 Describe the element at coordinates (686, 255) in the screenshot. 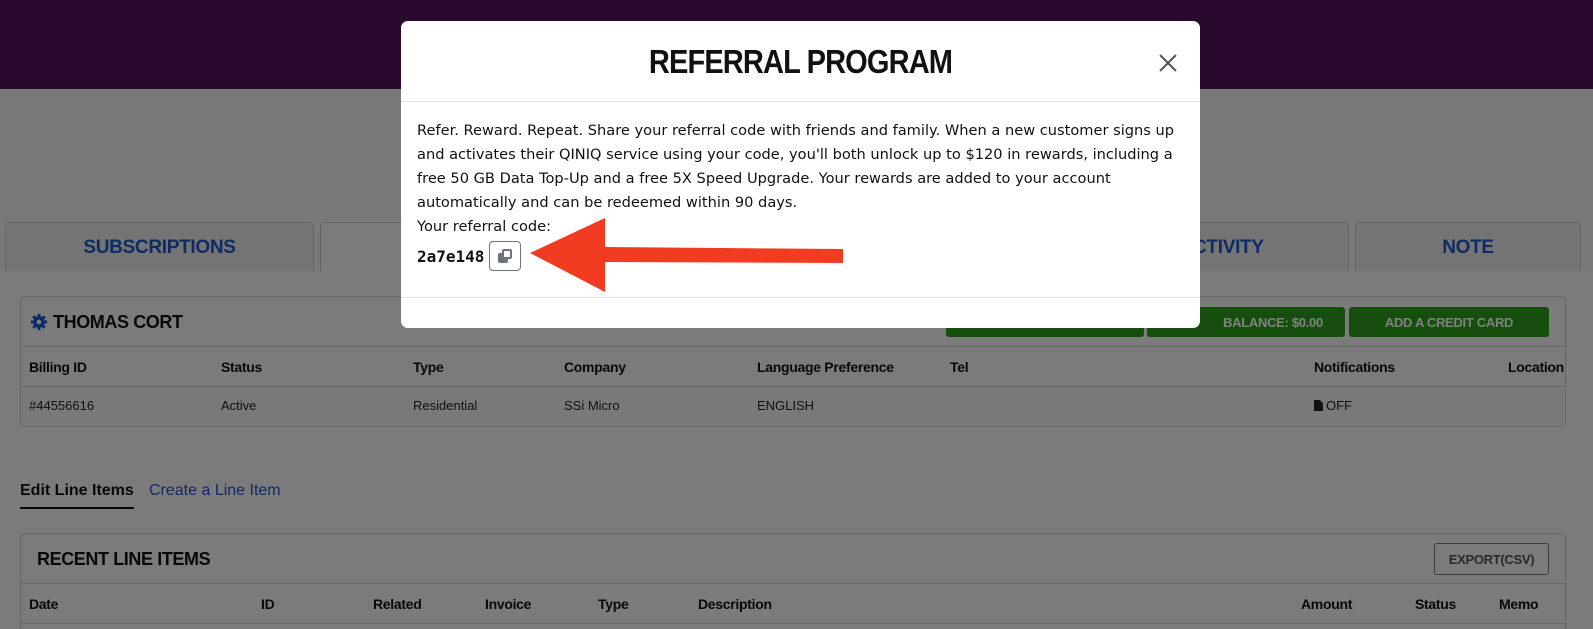

I see `annotation-arrow` at that location.